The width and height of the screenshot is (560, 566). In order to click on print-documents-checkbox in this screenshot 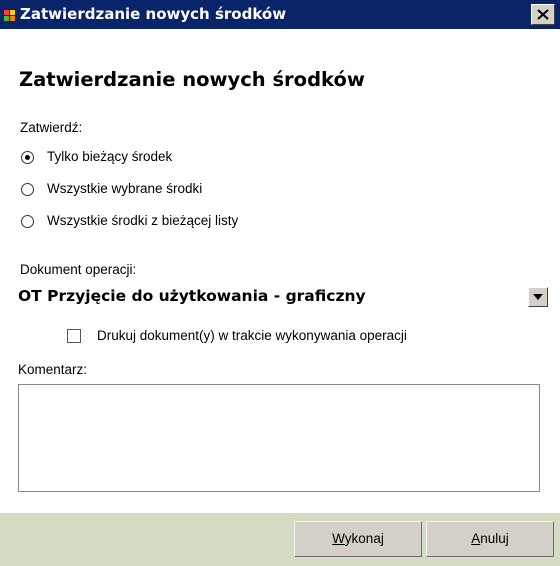, I will do `click(74, 336)`.